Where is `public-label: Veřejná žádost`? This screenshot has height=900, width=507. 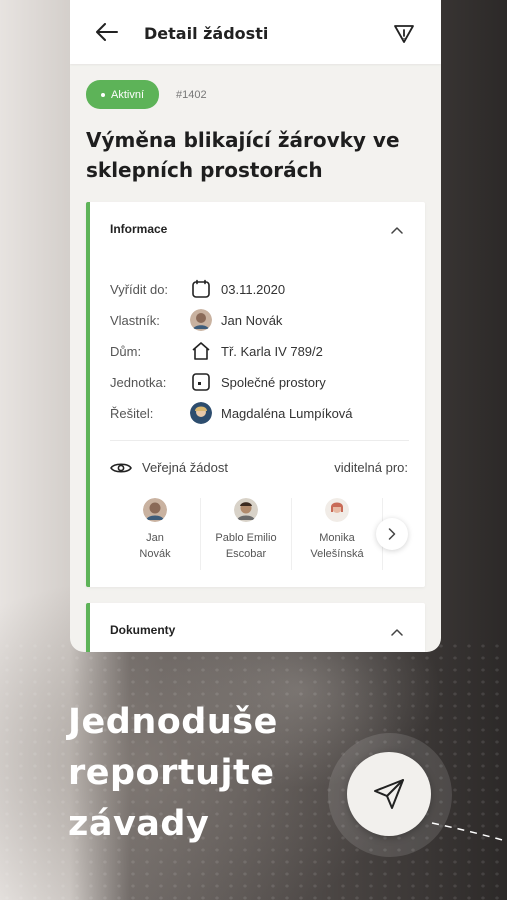
public-label: Veřejná žádost is located at coordinates (185, 467).